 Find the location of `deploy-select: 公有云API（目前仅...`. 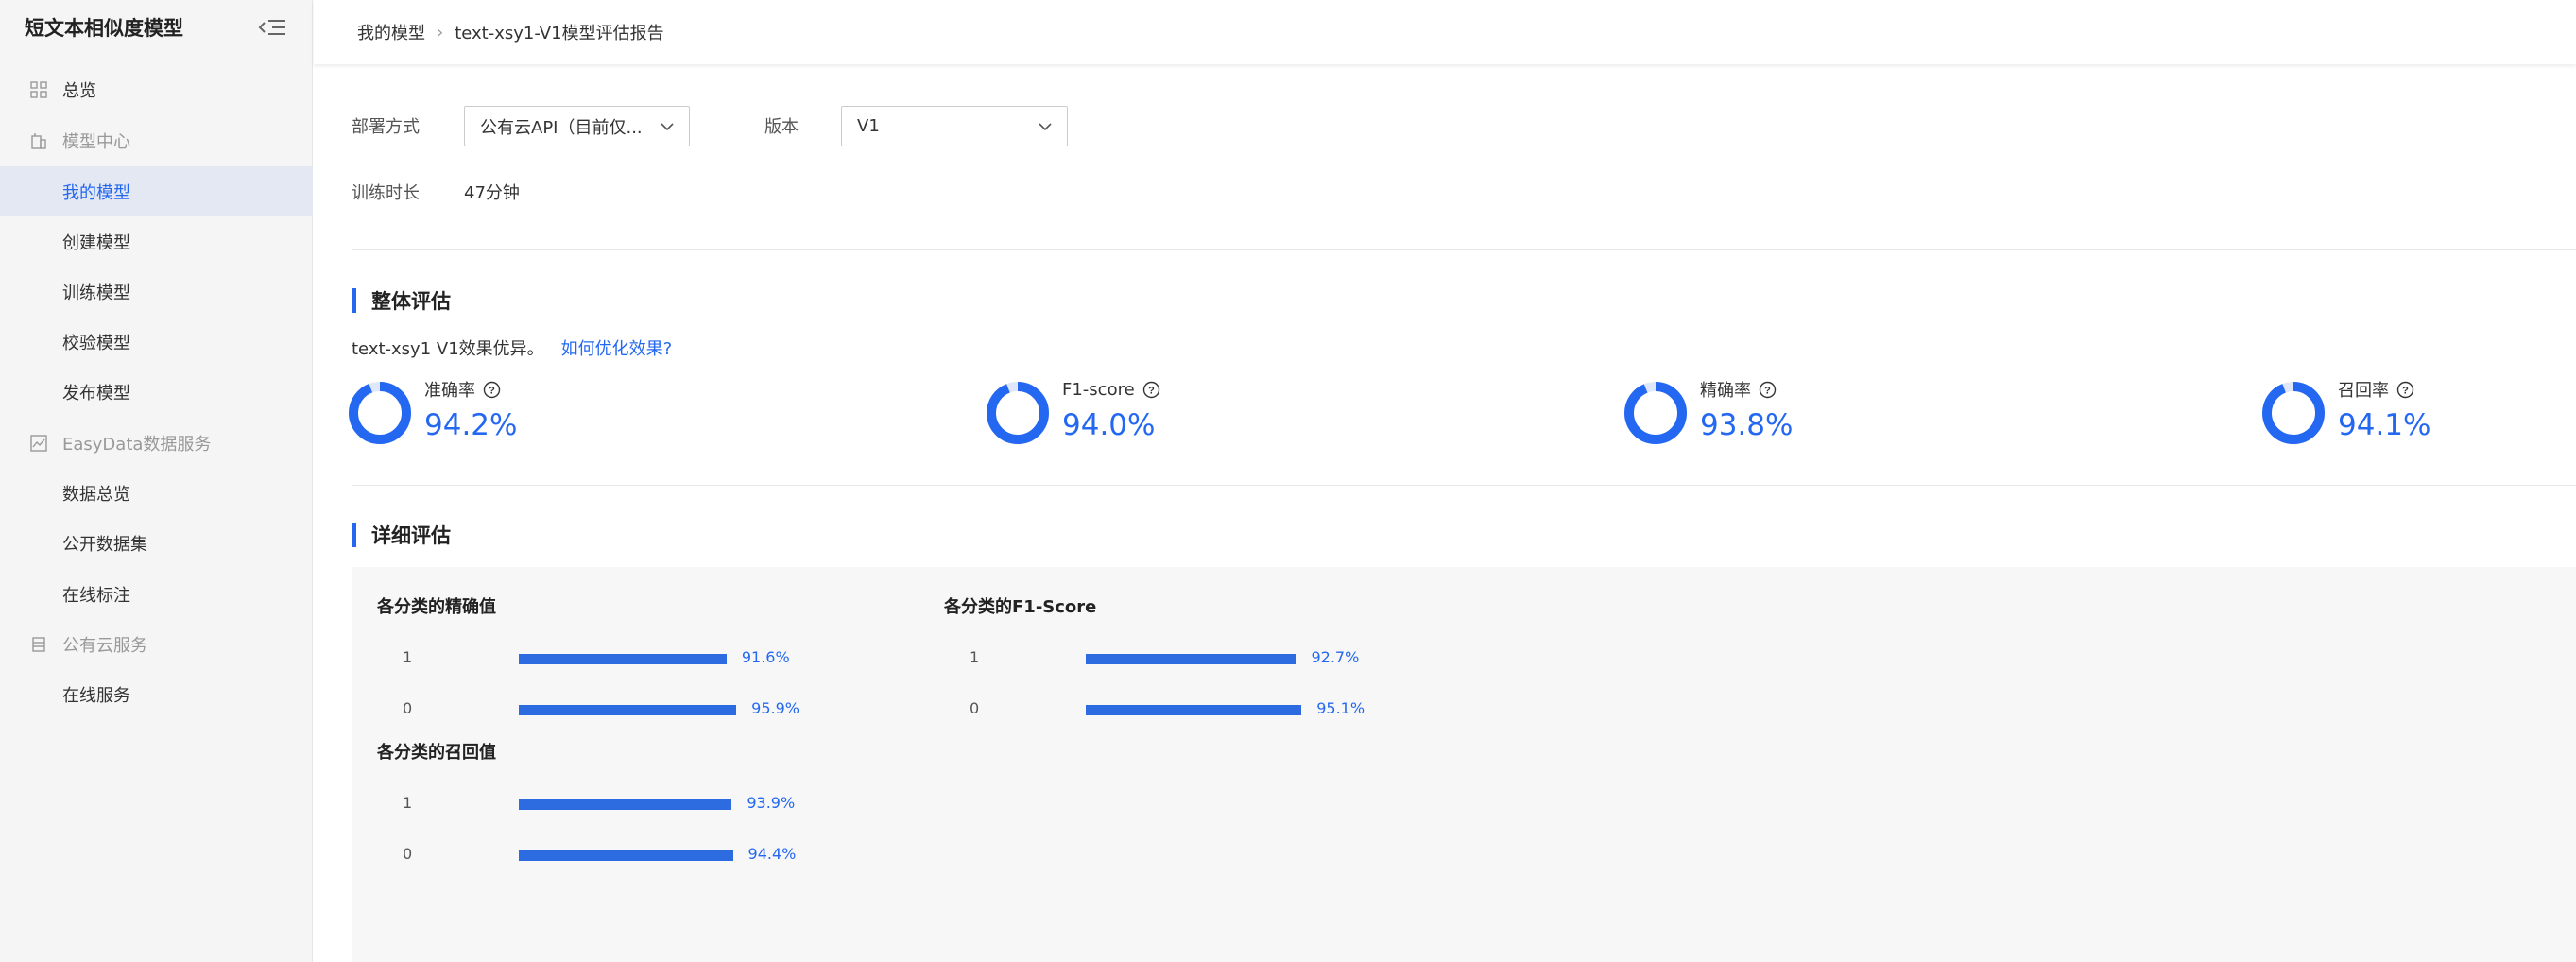

deploy-select: 公有云API（目前仅... is located at coordinates (577, 126).